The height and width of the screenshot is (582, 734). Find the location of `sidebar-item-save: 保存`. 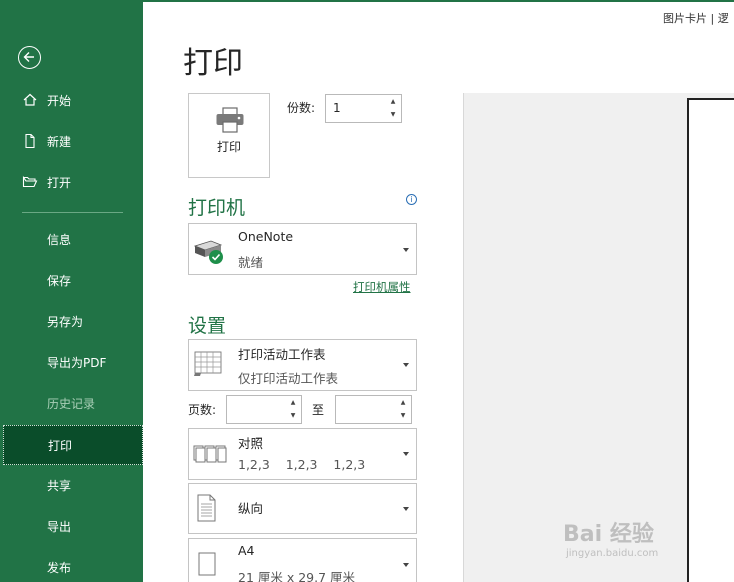

sidebar-item-save: 保存 is located at coordinates (71, 280).